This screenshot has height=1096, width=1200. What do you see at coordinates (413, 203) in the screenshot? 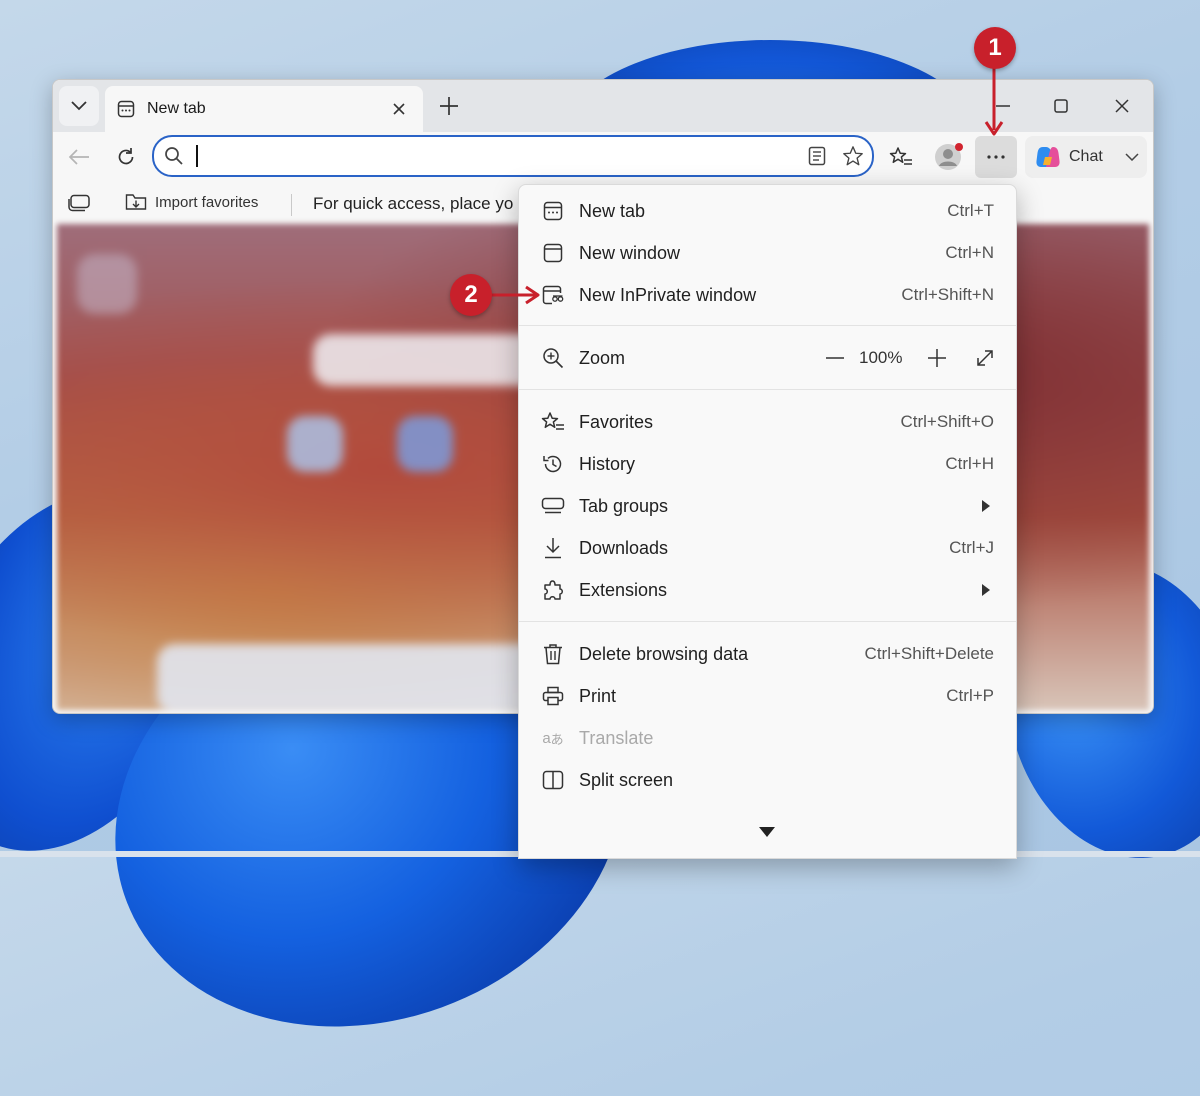
I see `favorites-bar-hint: For quick access, place yo` at bounding box center [413, 203].